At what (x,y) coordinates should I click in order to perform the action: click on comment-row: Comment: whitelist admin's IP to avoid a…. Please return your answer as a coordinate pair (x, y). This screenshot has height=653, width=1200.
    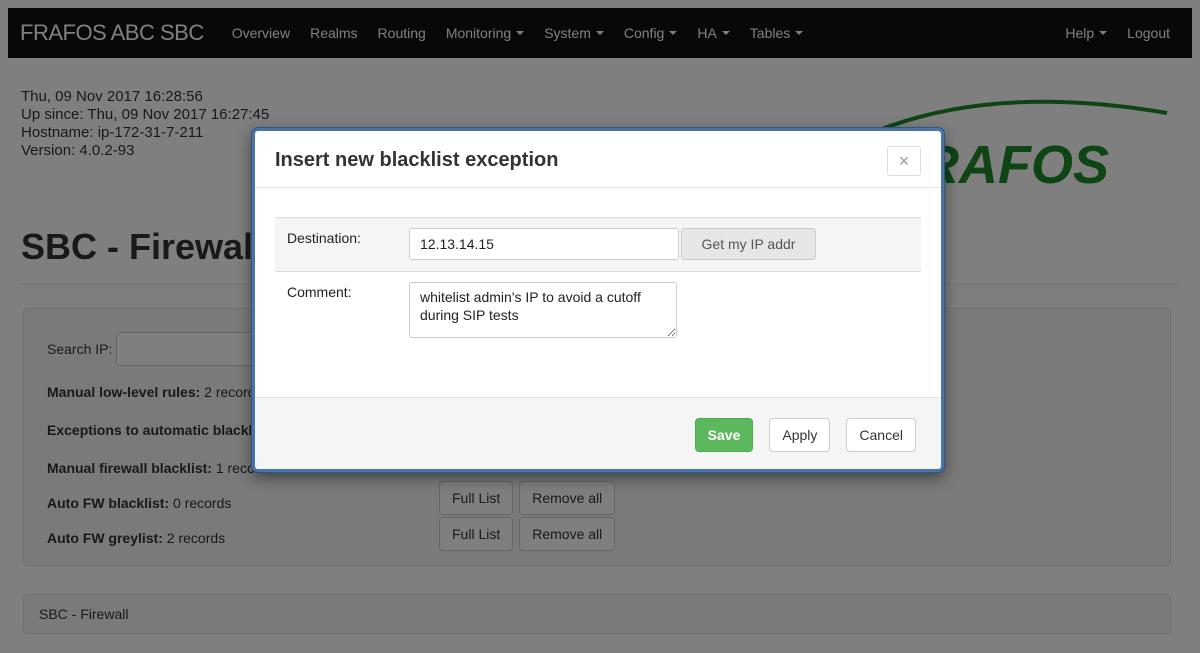
    Looking at the image, I should click on (598, 312).